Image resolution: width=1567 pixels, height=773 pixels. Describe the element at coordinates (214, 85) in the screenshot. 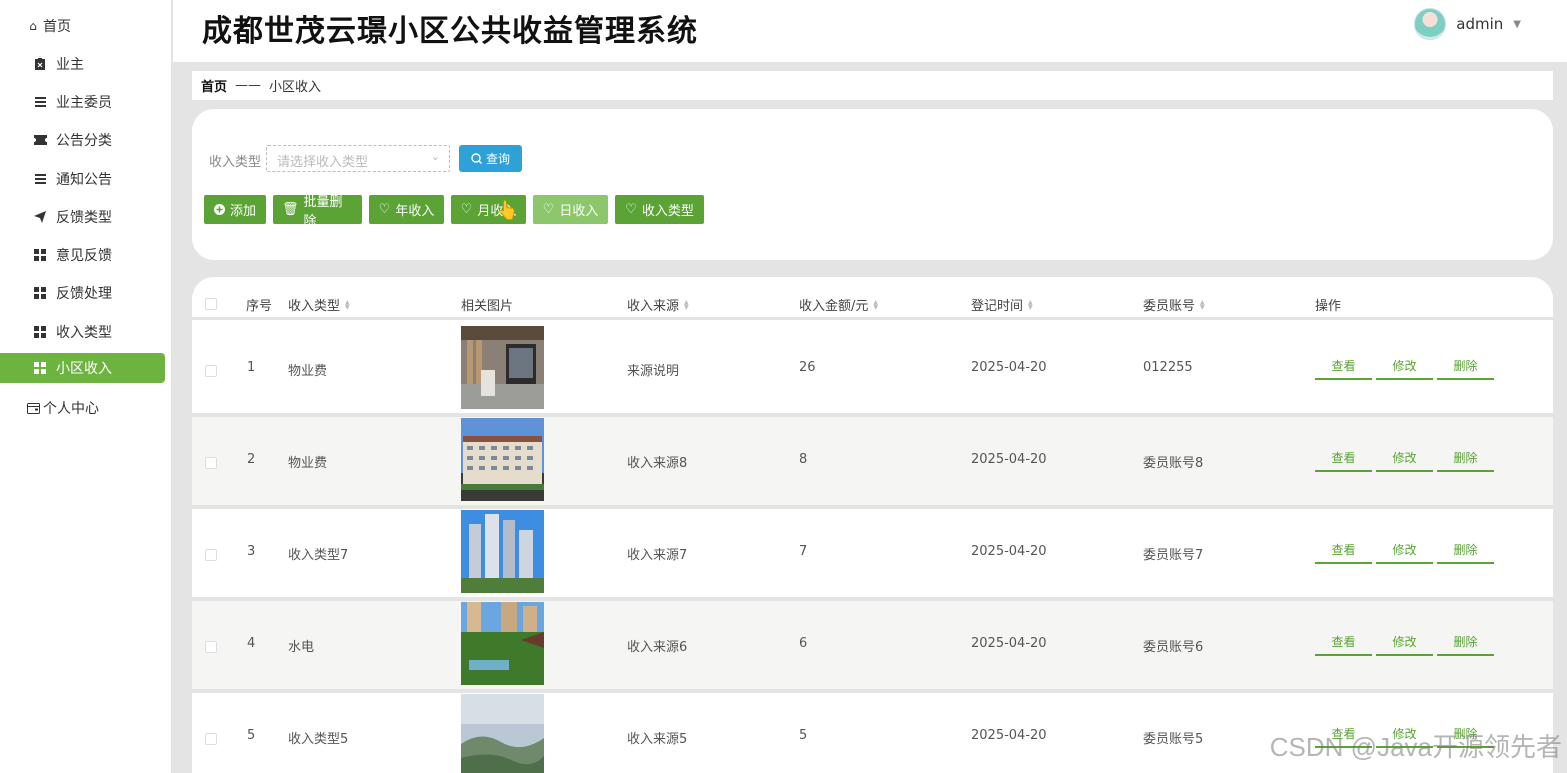

I see `breadcrumb-home: 首页` at that location.